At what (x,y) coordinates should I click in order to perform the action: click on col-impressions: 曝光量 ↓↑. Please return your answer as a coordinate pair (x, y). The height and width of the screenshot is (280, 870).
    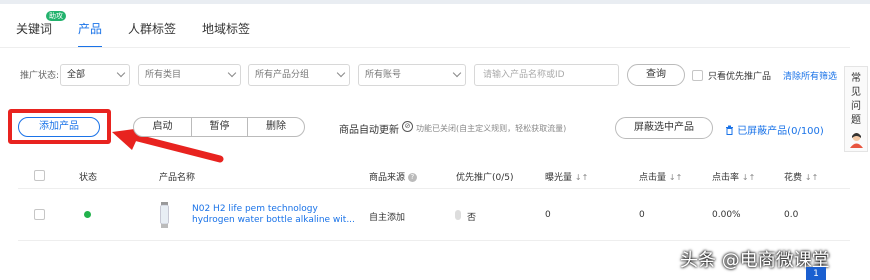
    Looking at the image, I should click on (566, 176).